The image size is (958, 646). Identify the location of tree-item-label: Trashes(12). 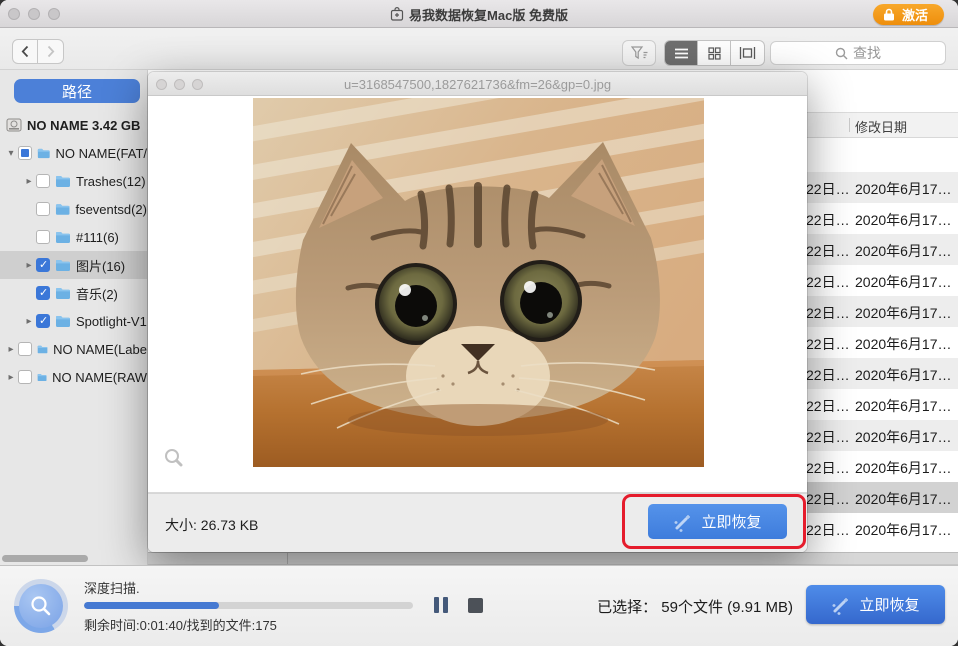
(111, 181).